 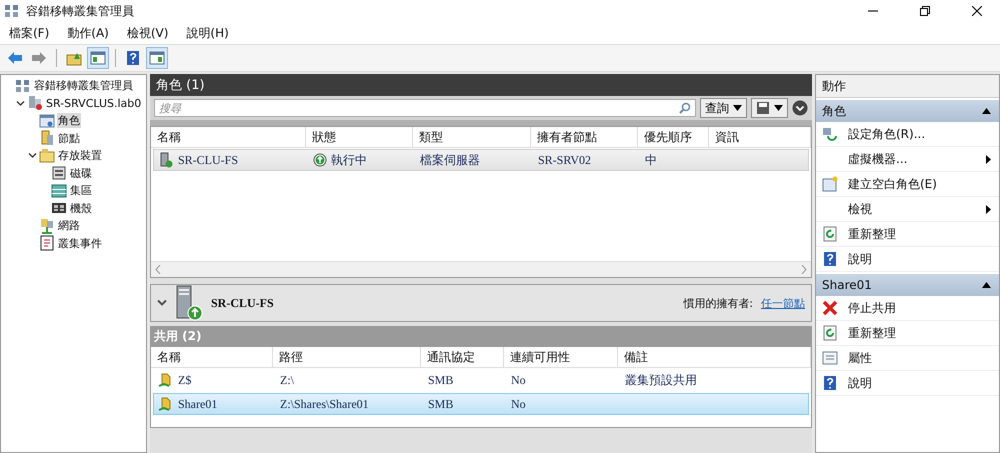 What do you see at coordinates (834, 111) in the screenshot?
I see `section-title: 角色` at bounding box center [834, 111].